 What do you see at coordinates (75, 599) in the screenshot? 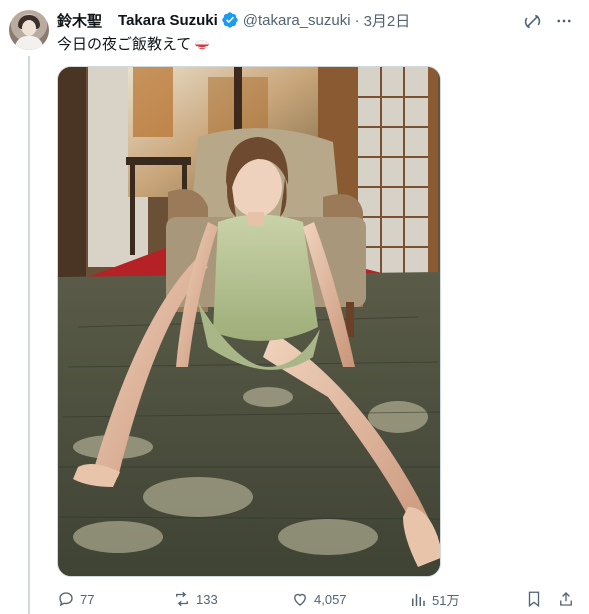
I see `reply-button: 77` at bounding box center [75, 599].